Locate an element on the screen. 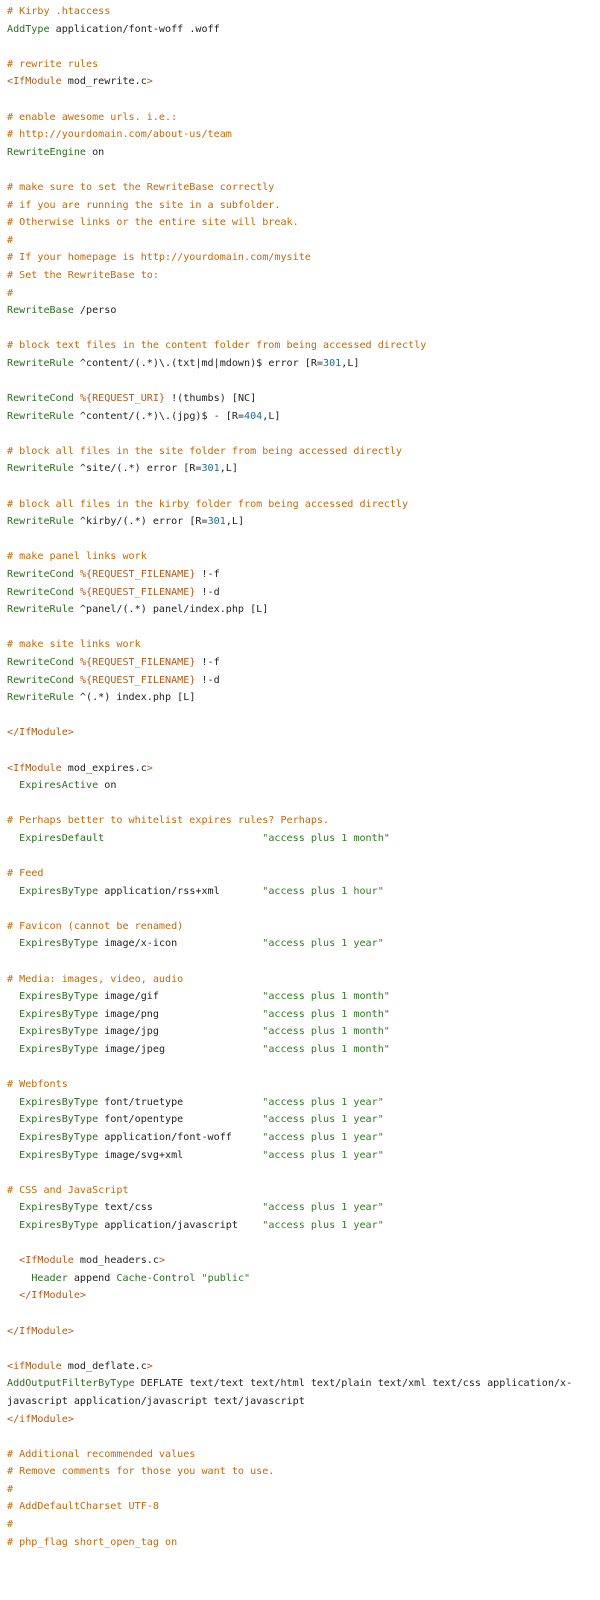 This screenshot has height=1600, width=600. code-line: RewriteRule ^kirby/(.*) error [R=301,L] is located at coordinates (303, 522).